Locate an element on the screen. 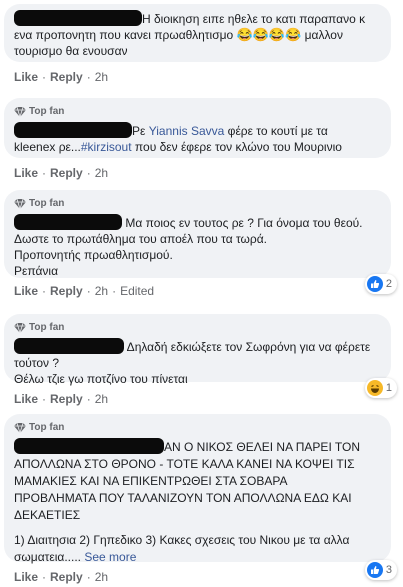 Image resolution: width=403 pixels, height=587 pixels. see-more-link: See more is located at coordinates (110, 557).